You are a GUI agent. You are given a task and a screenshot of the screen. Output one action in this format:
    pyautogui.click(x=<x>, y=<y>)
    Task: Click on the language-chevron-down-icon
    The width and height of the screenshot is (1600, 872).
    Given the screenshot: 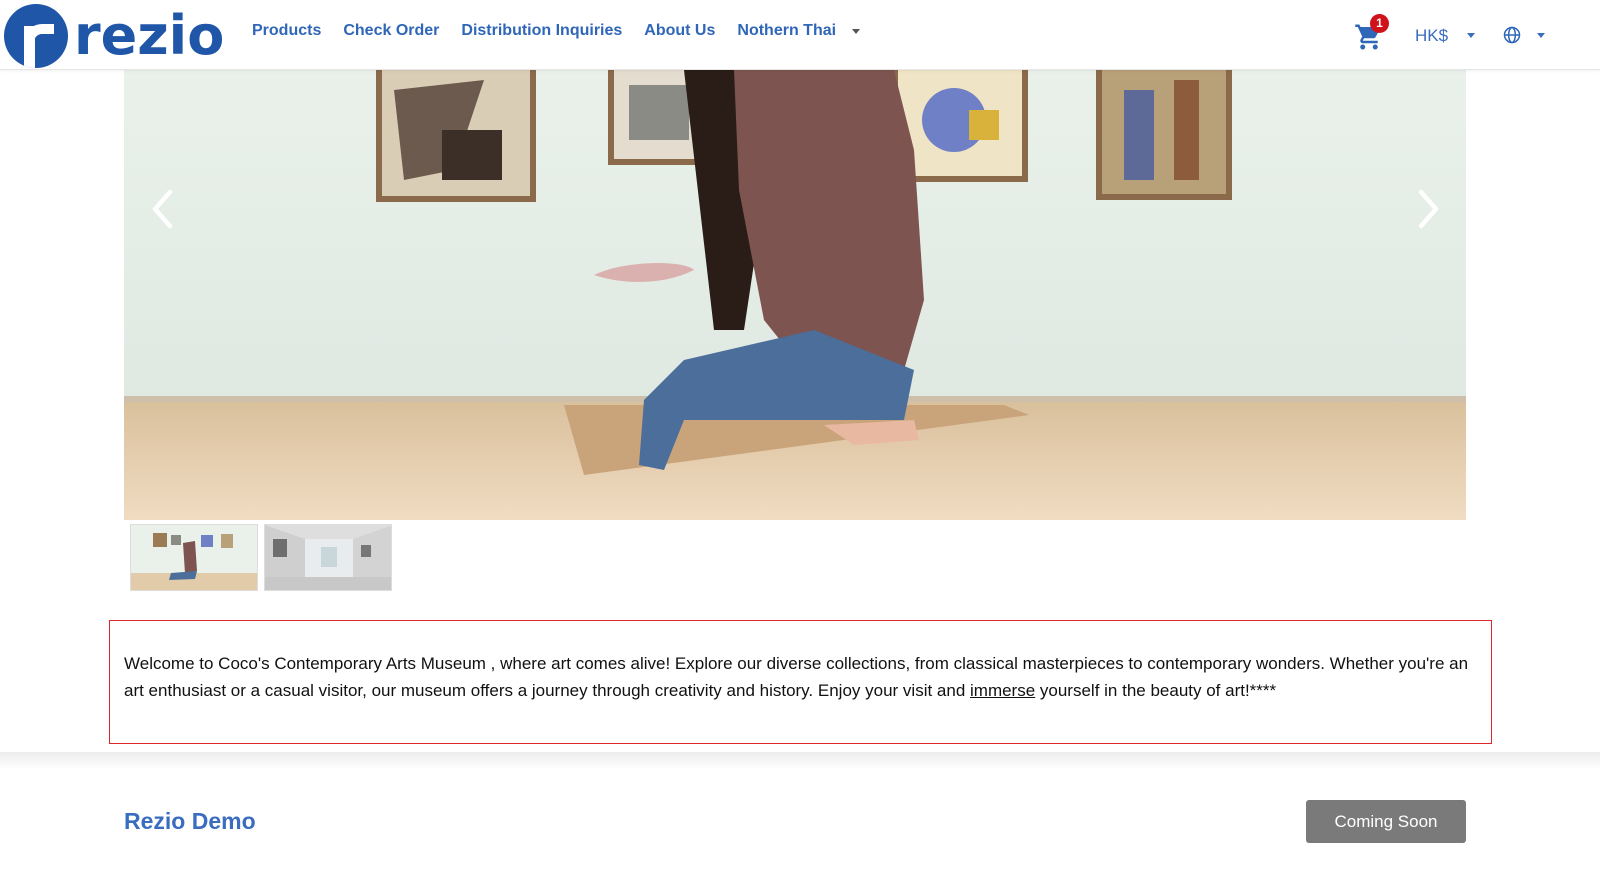 What is the action you would take?
    pyautogui.click(x=1541, y=35)
    